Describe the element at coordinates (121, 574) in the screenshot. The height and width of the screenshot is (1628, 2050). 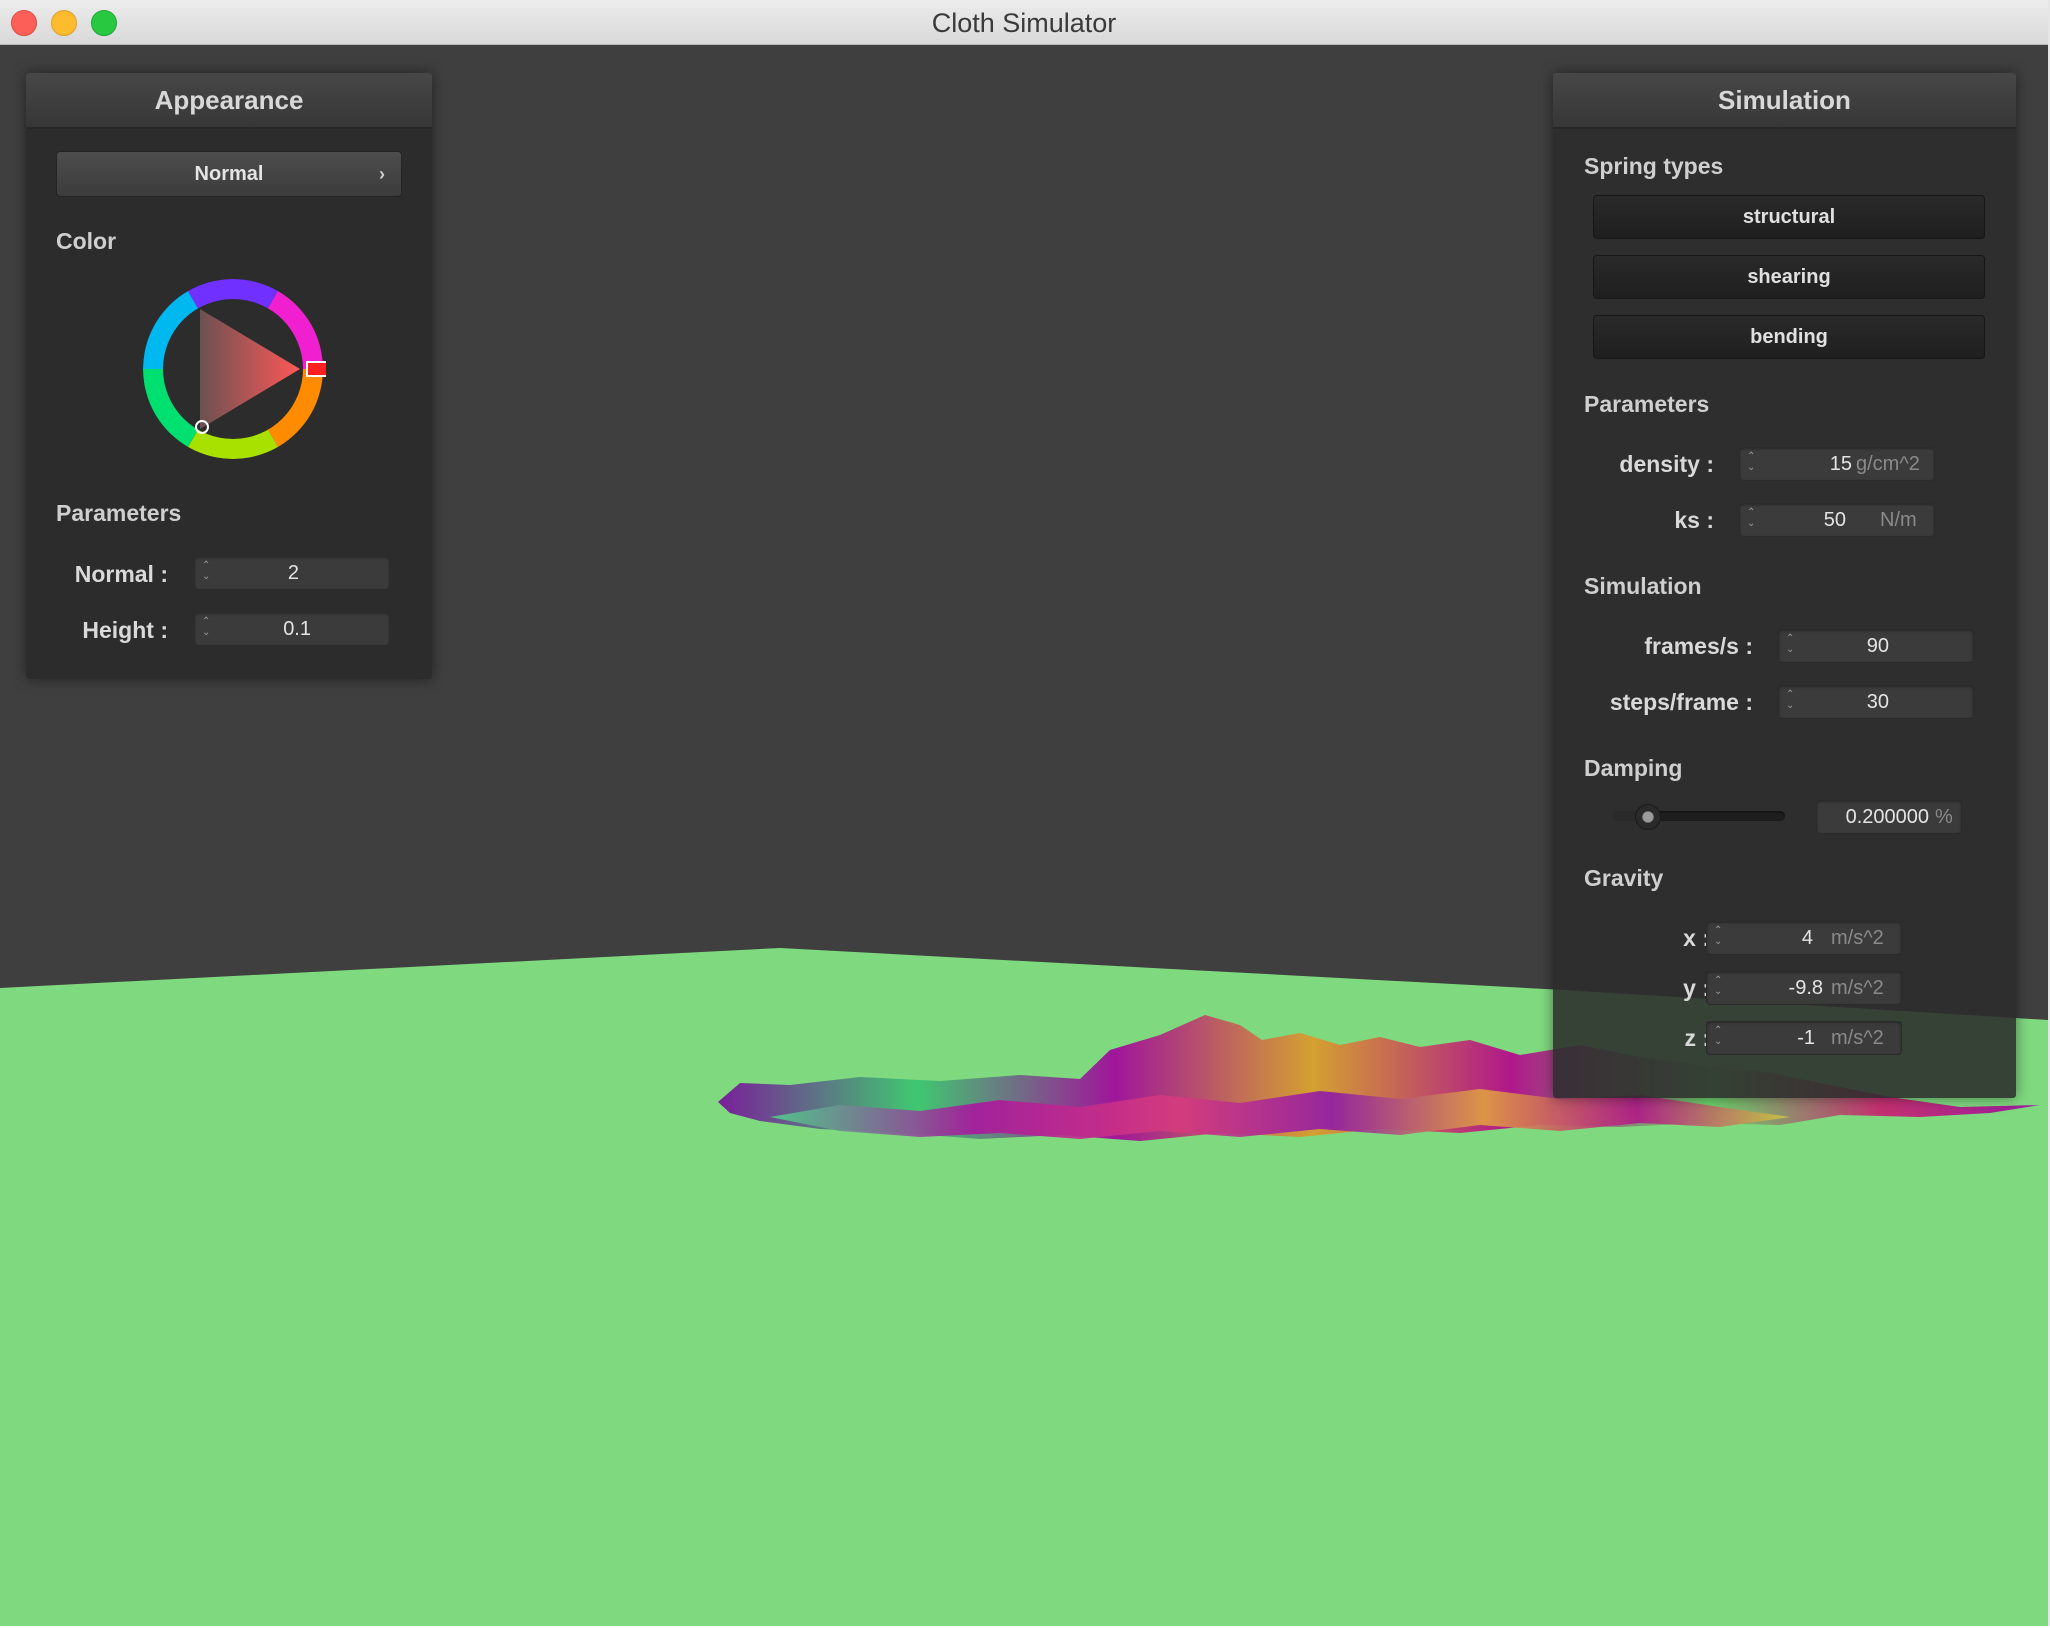
I see `normal-label: Normal :` at that location.